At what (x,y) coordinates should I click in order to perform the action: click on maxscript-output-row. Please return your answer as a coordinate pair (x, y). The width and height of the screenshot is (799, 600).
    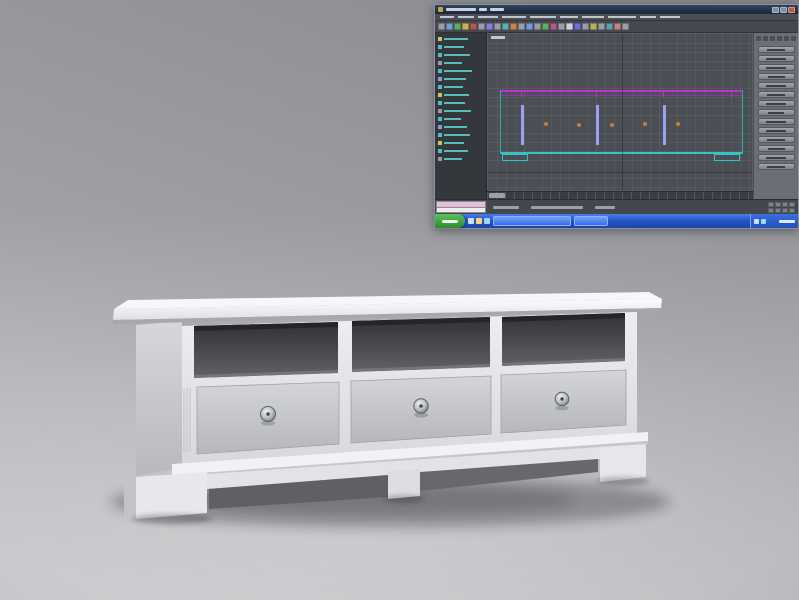
    Looking at the image, I should click on (461, 210).